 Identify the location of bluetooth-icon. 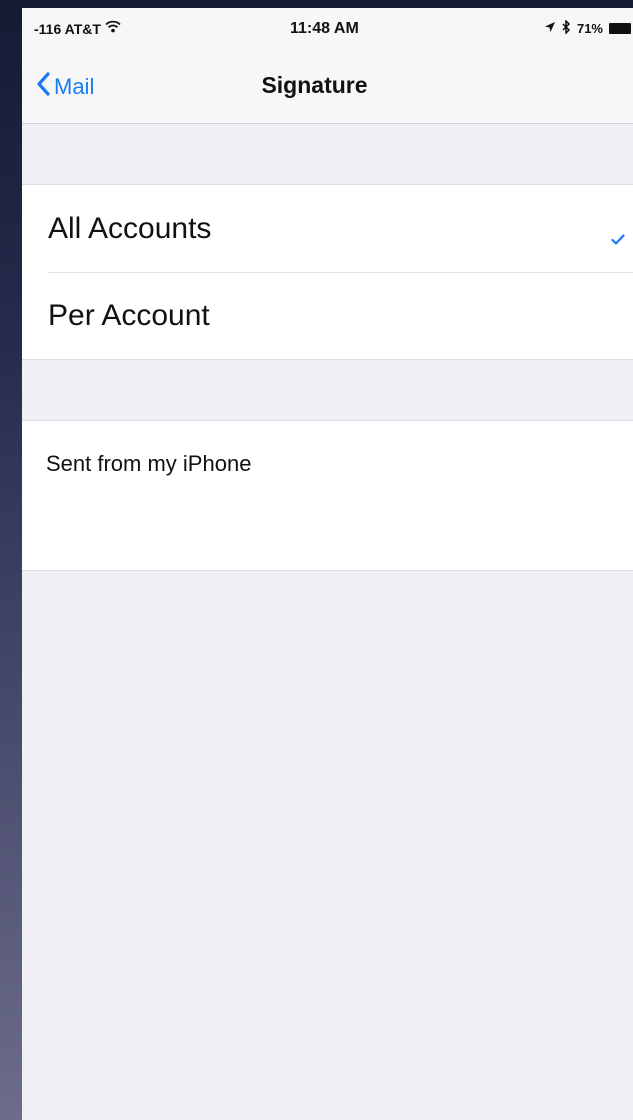
(566, 28).